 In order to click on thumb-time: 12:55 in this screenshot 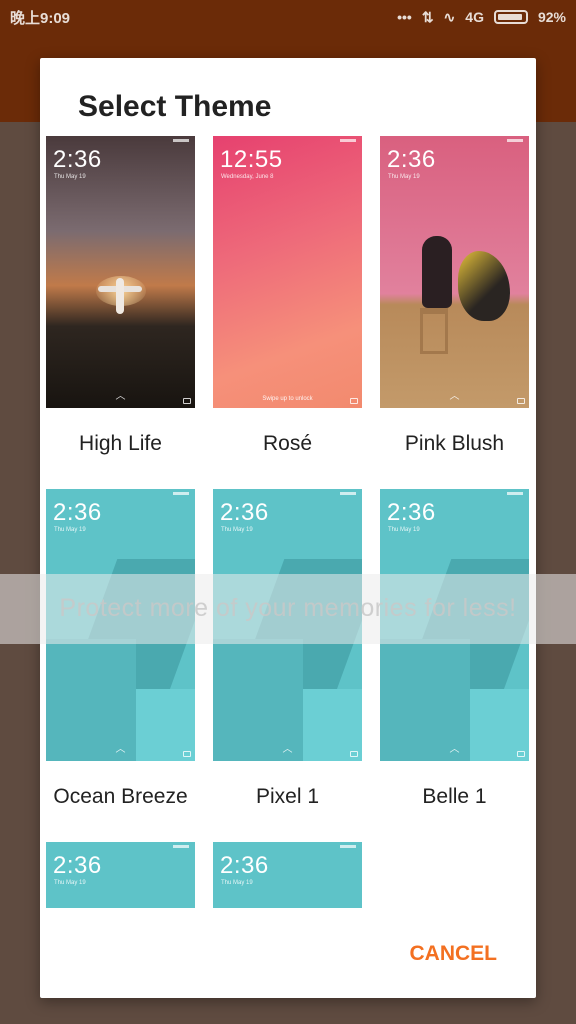, I will do `click(251, 159)`.